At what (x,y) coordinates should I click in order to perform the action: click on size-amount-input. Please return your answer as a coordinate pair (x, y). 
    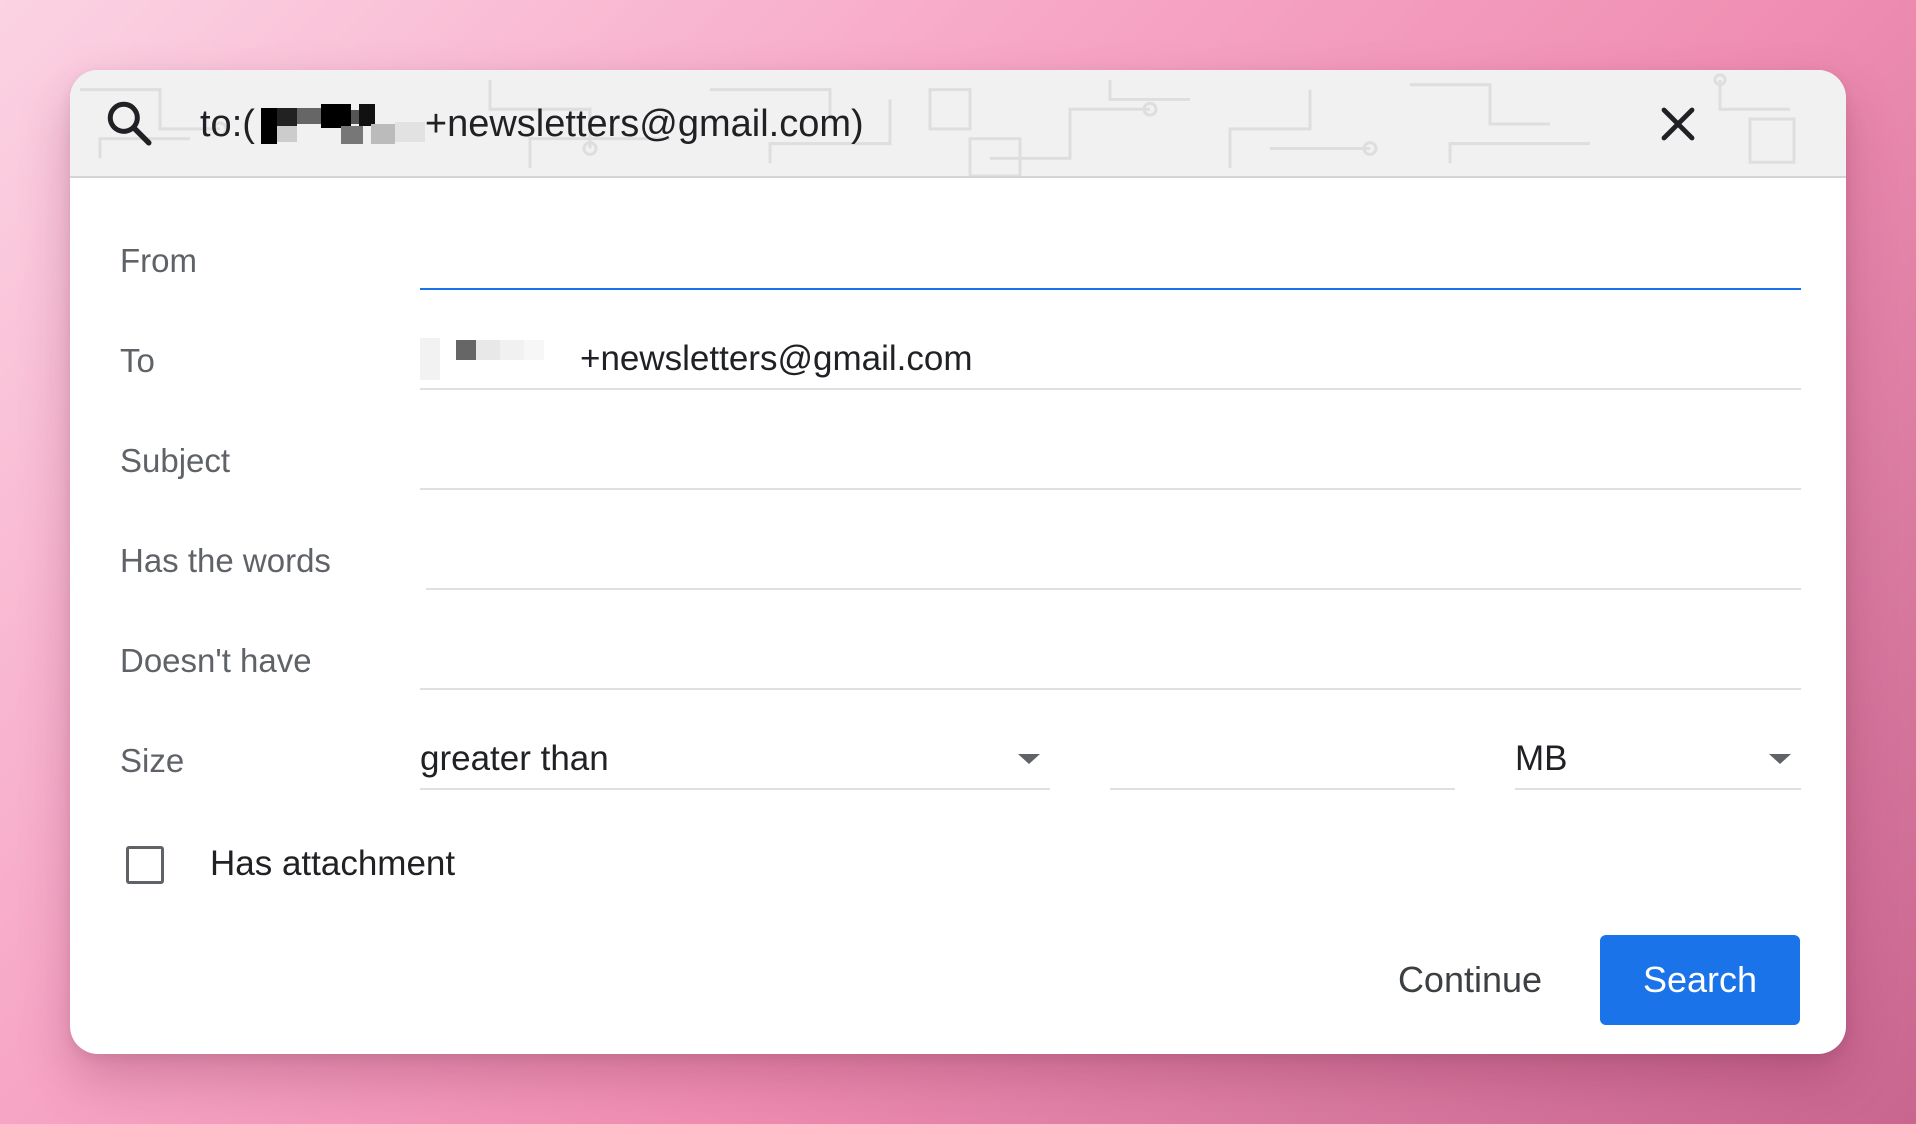
    Looking at the image, I should click on (1282, 758).